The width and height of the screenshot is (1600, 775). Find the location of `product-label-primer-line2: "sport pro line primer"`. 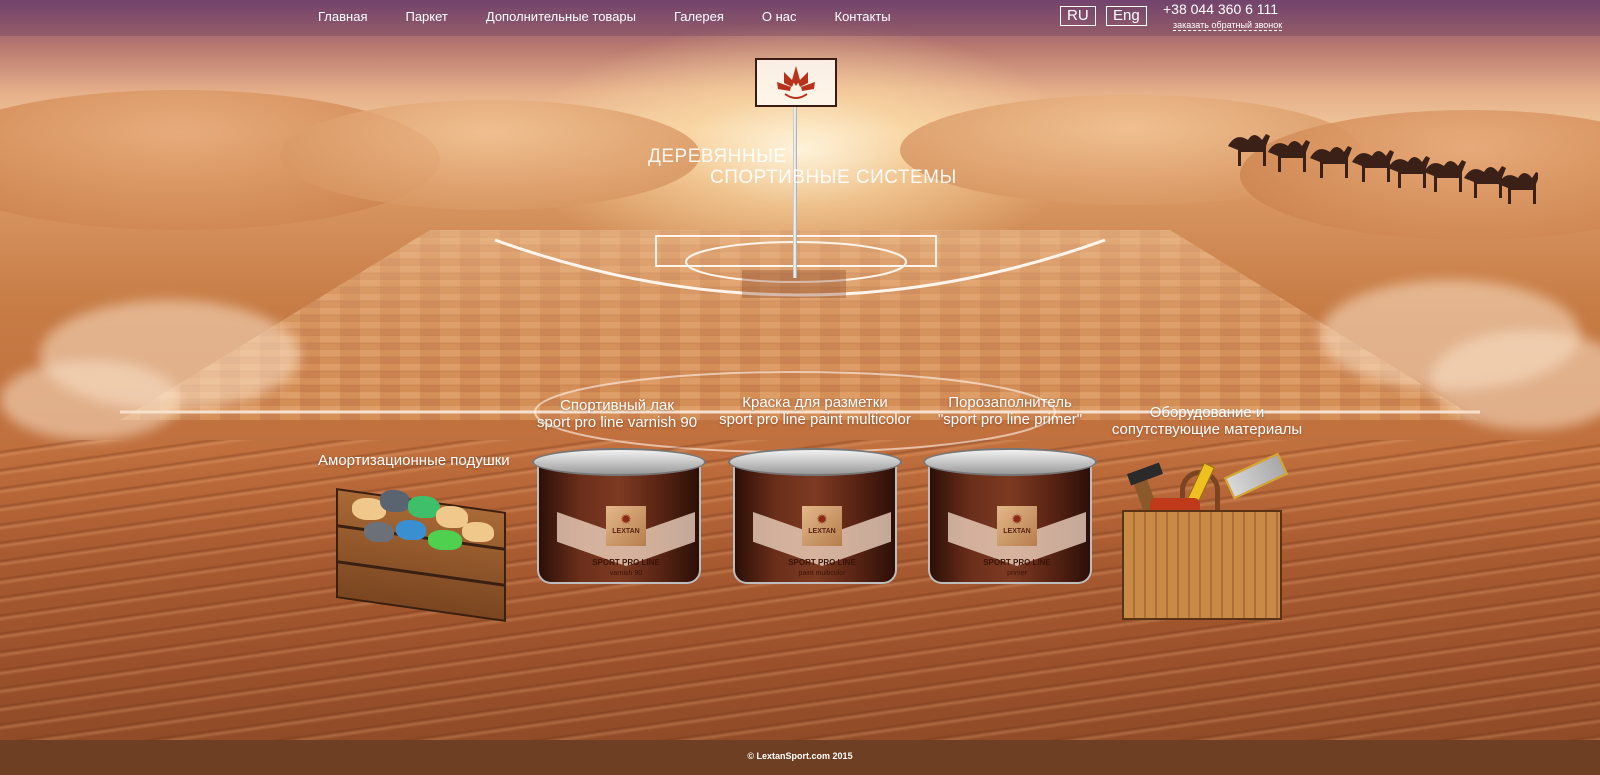

product-label-primer-line2: "sport pro line primer" is located at coordinates (1010, 419).